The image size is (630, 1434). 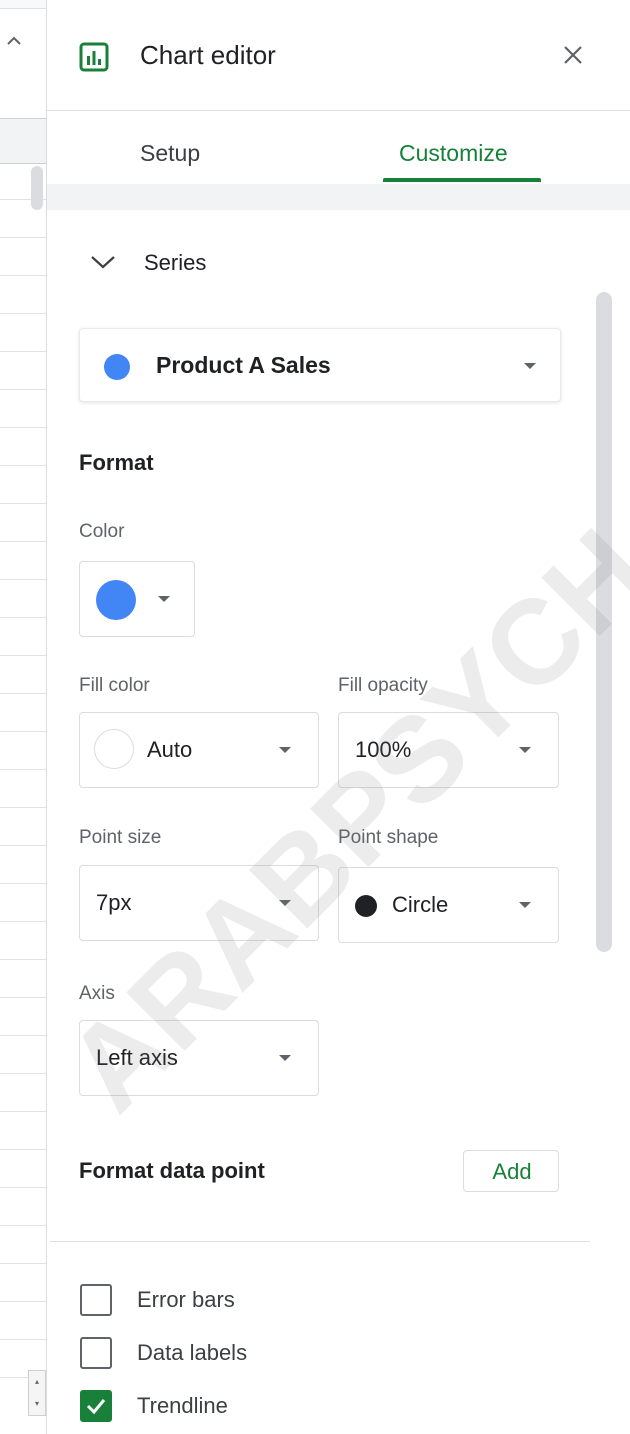 What do you see at coordinates (182, 1405) in the screenshot?
I see `trendline-label: Trendline` at bounding box center [182, 1405].